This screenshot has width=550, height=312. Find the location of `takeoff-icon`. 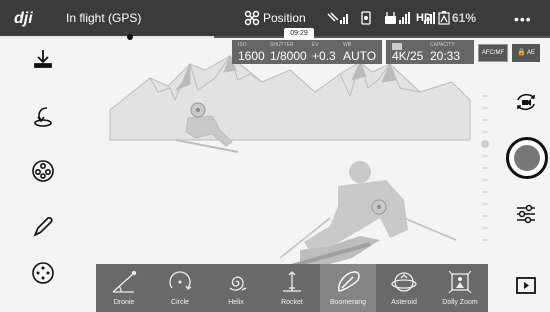

takeoff-icon is located at coordinates (43, 60).